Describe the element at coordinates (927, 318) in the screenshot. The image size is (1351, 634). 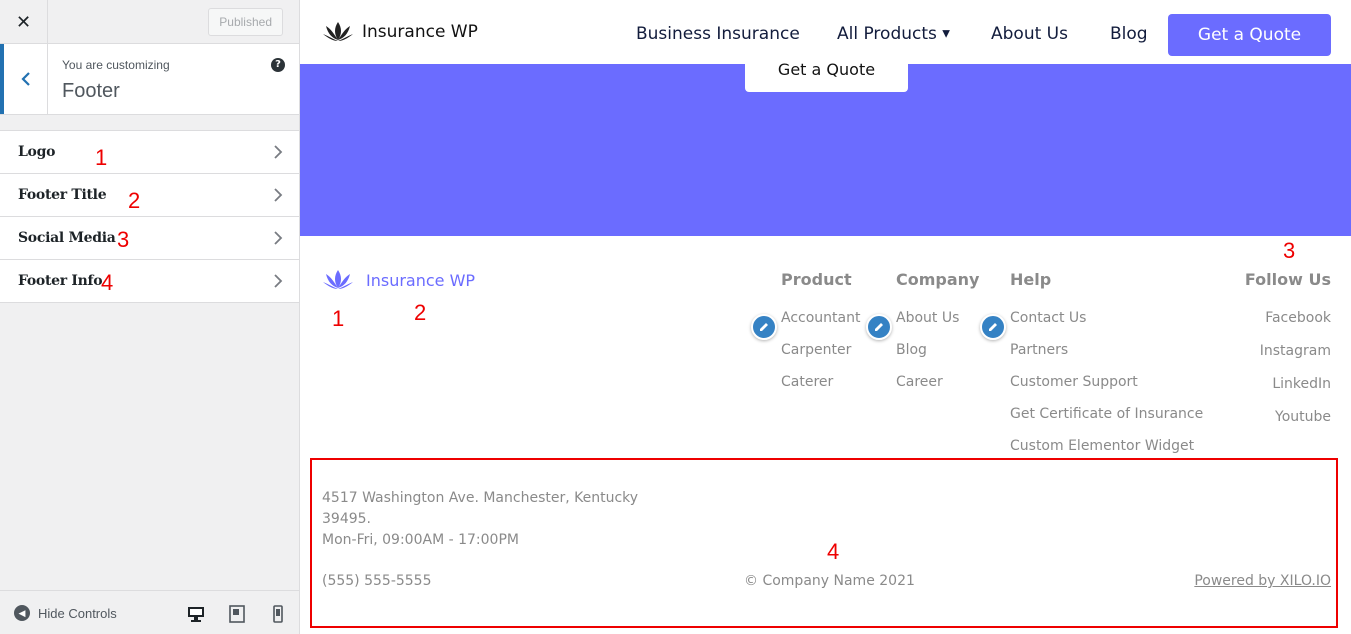
I see `footer-link: About Us` at that location.